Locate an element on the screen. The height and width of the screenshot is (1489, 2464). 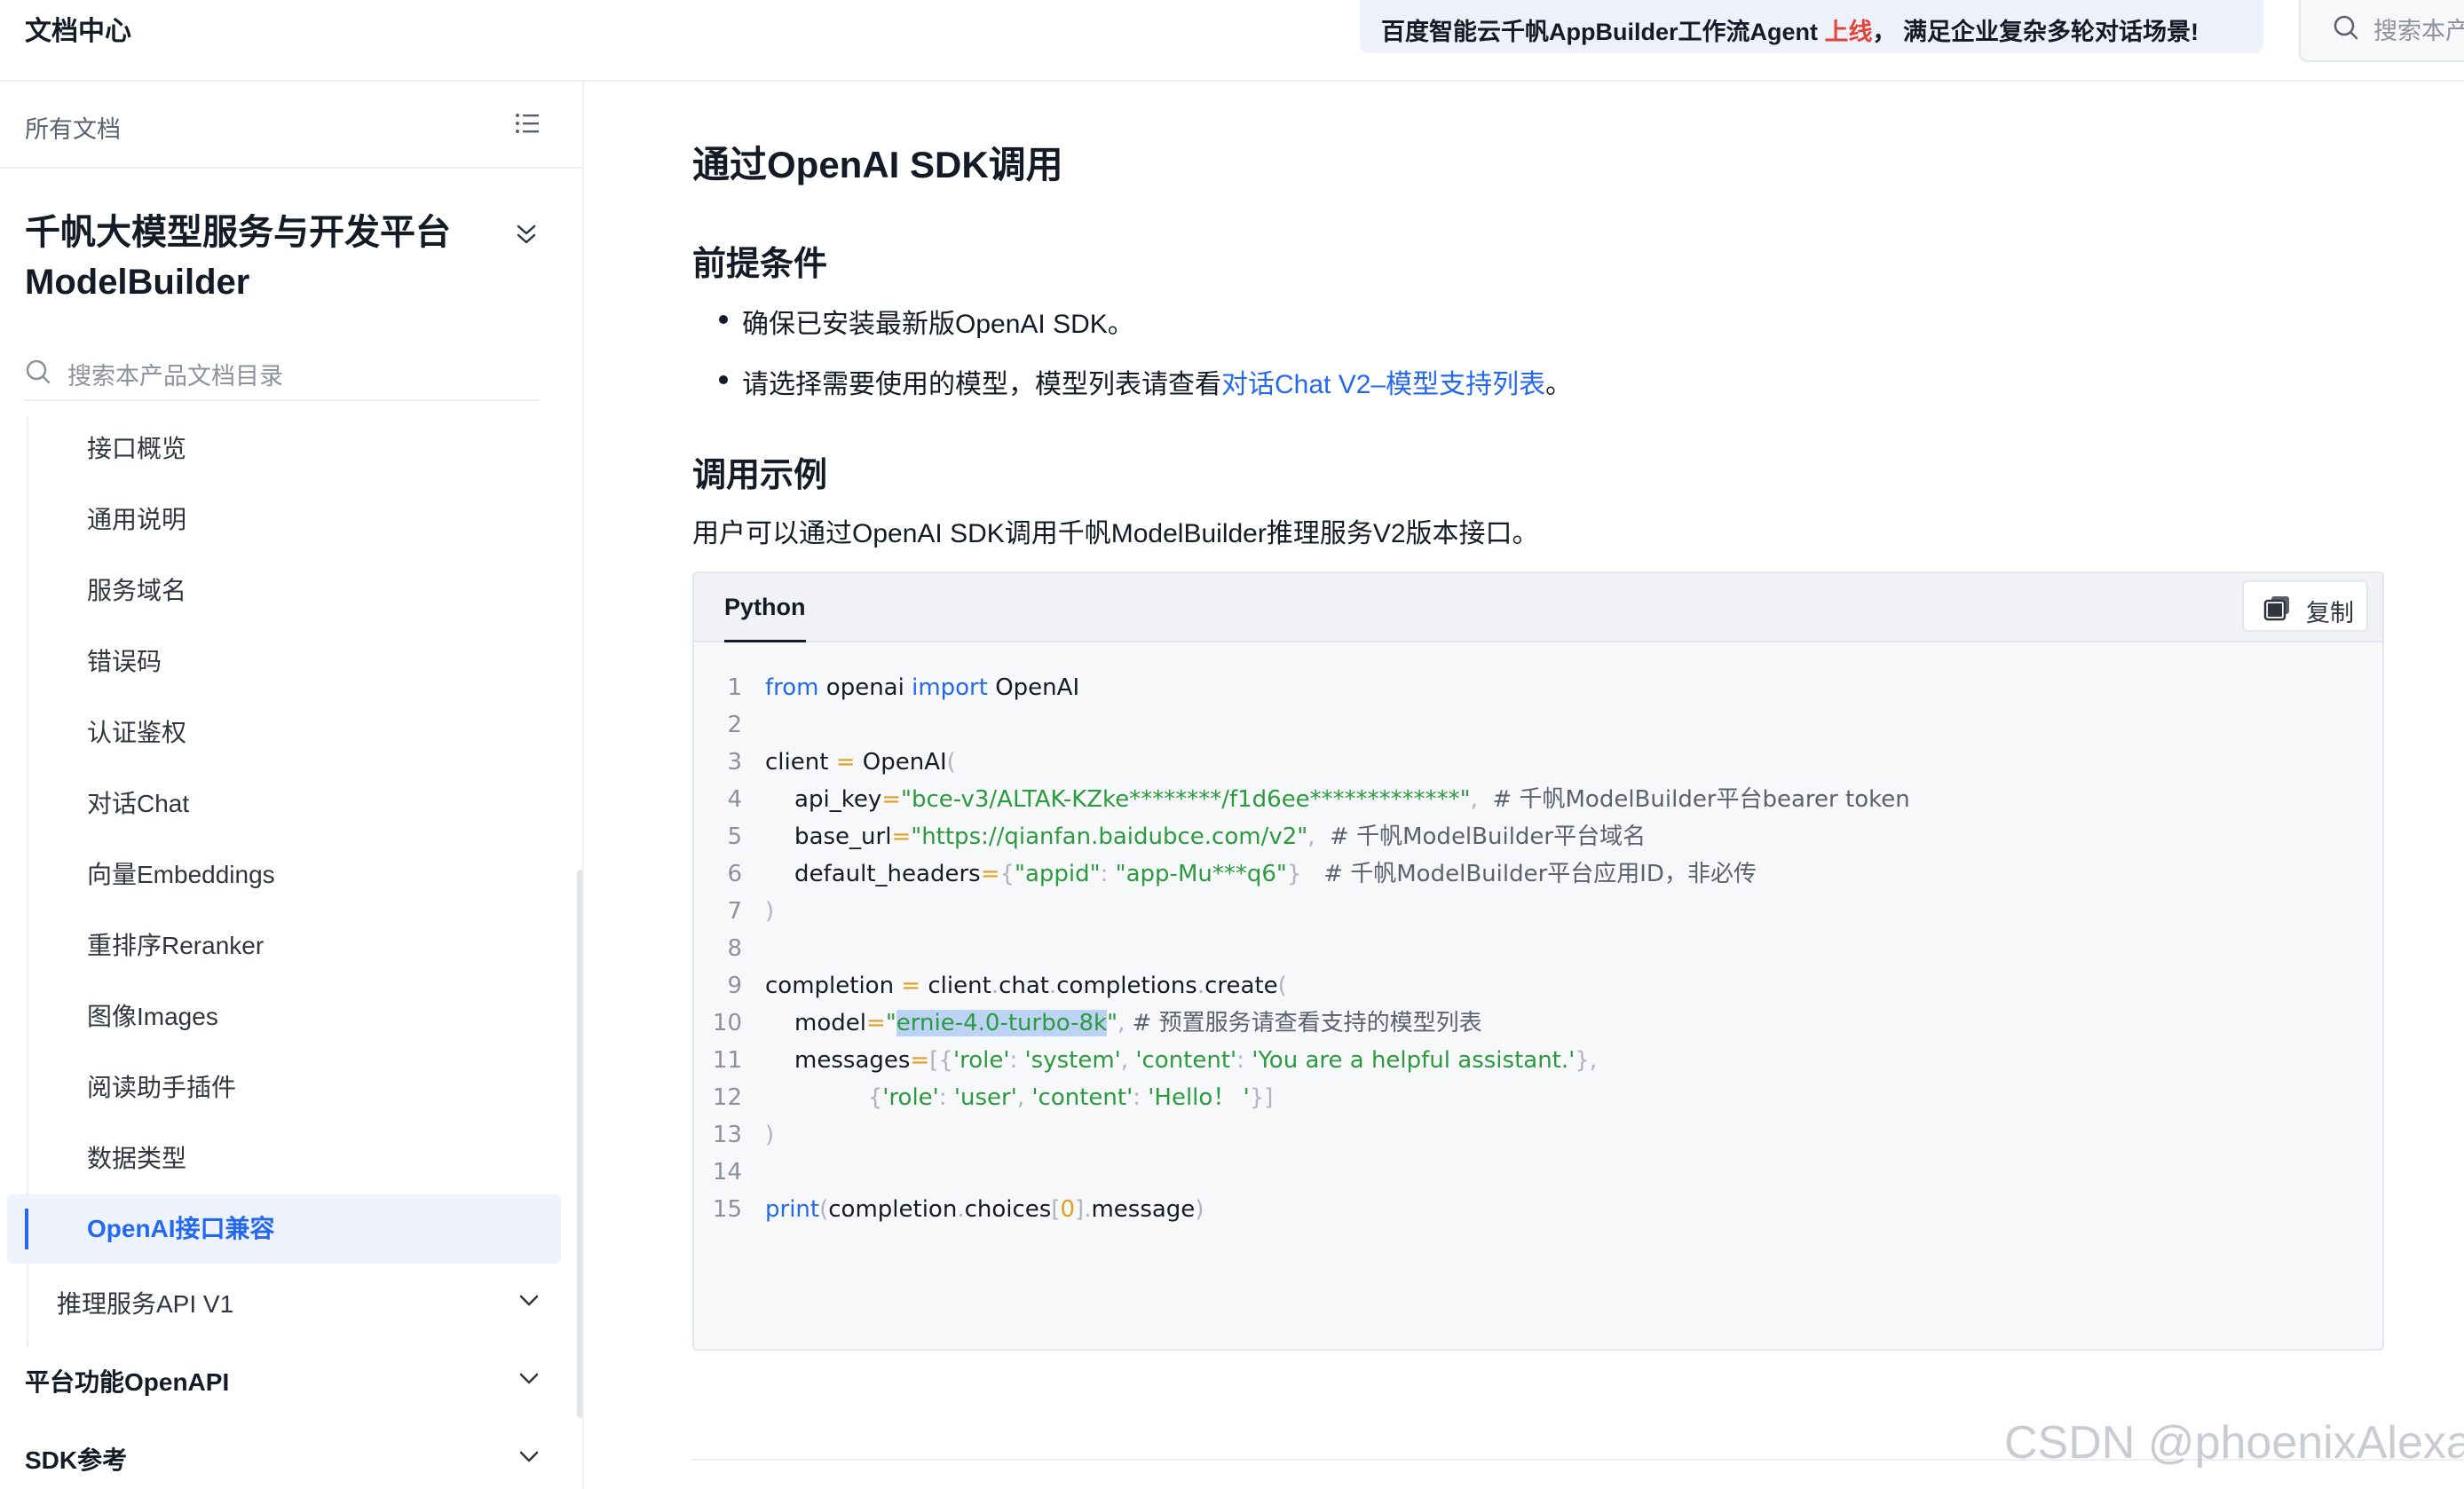
line-number: 8 is located at coordinates (734, 949).